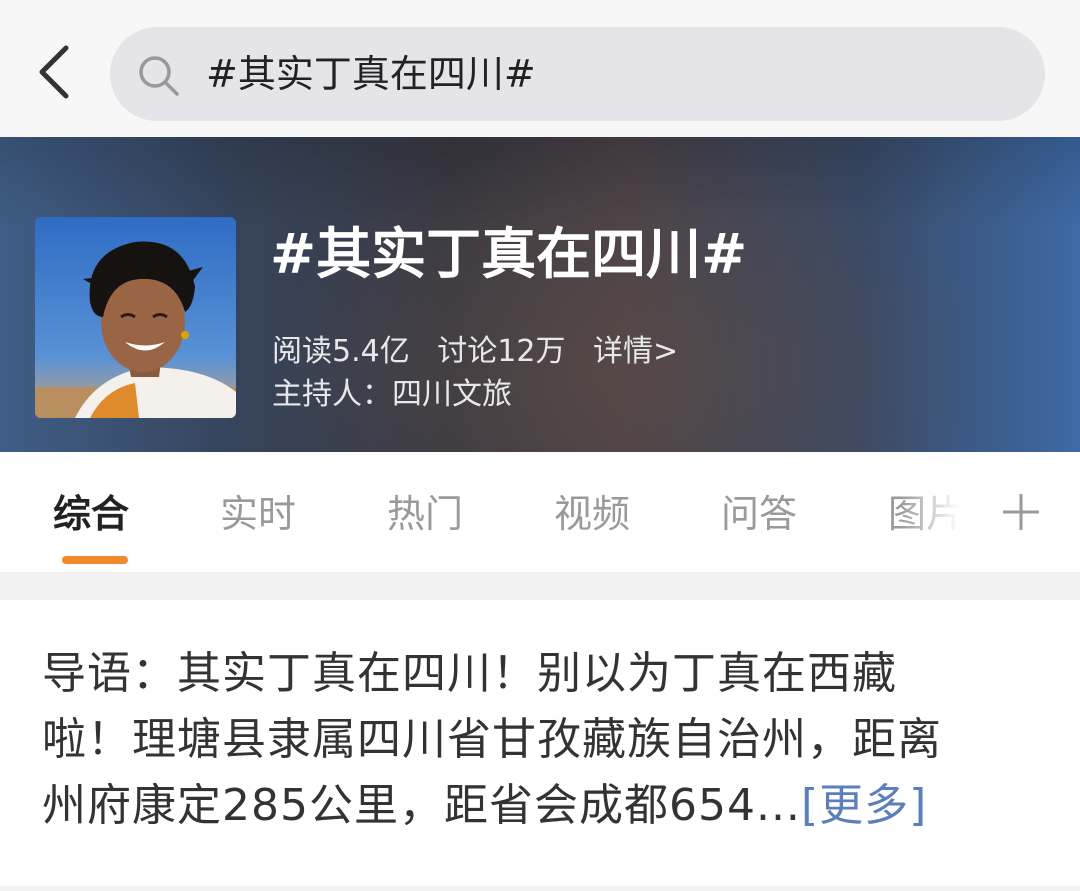 Image resolution: width=1080 pixels, height=891 pixels. I want to click on back-button, so click(56, 72).